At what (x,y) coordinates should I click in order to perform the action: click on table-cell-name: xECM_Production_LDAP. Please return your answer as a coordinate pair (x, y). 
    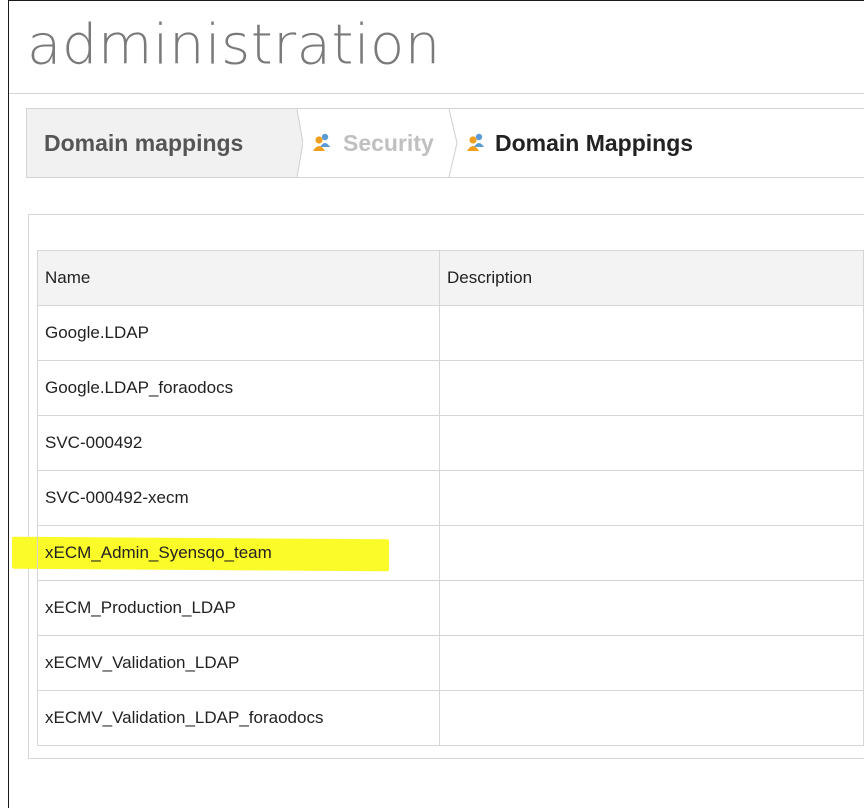
    Looking at the image, I should click on (238, 608).